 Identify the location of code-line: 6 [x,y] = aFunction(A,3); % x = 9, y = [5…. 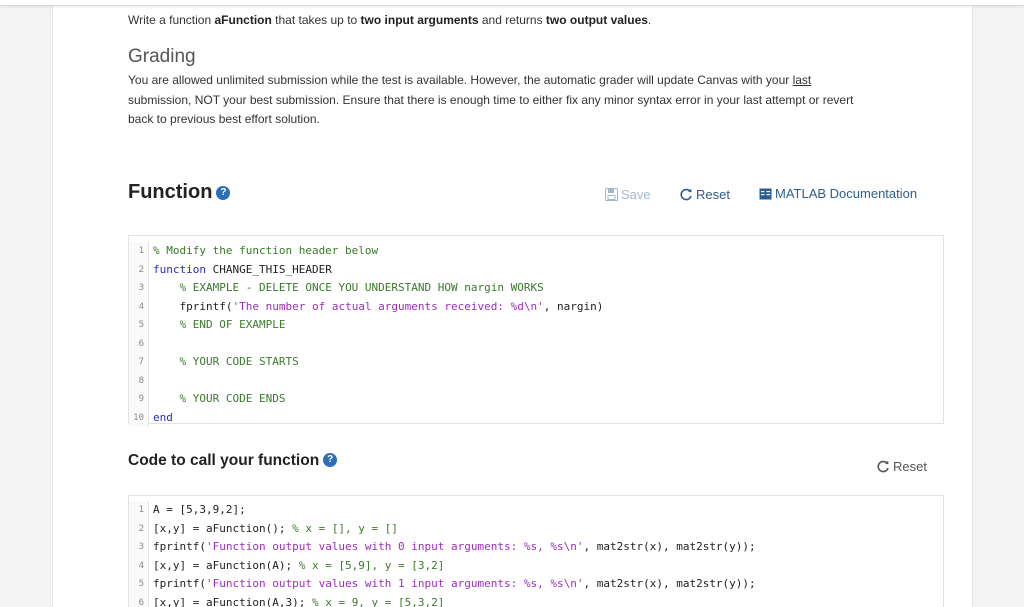
(536, 600).